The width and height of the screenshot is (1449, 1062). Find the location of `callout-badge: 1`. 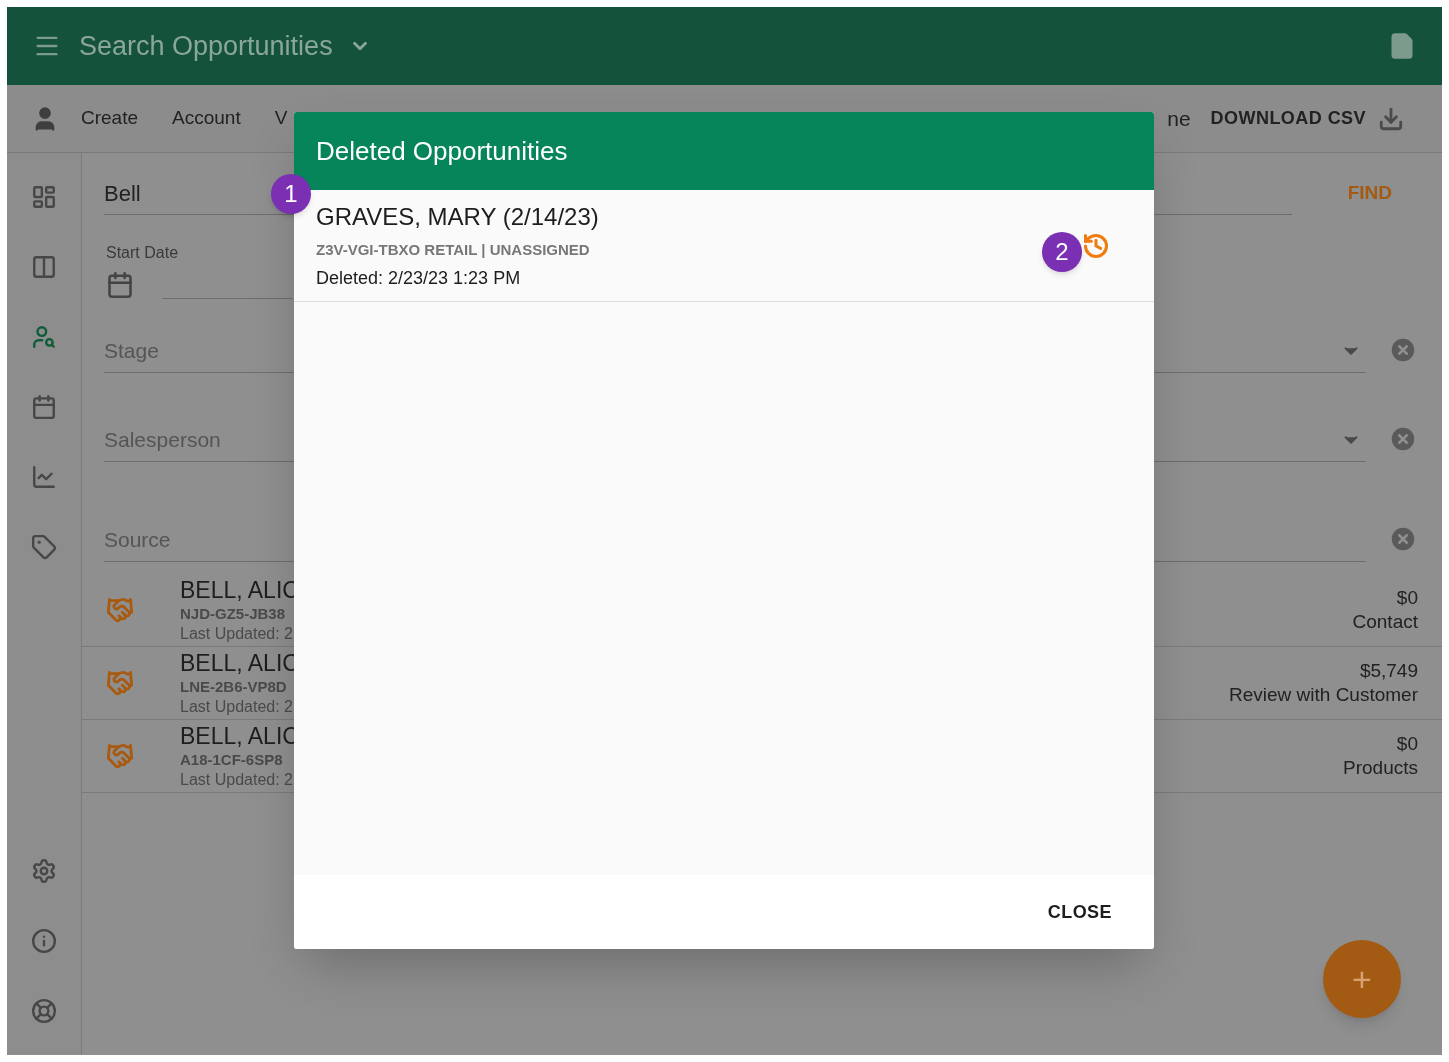

callout-badge: 1 is located at coordinates (291, 194).